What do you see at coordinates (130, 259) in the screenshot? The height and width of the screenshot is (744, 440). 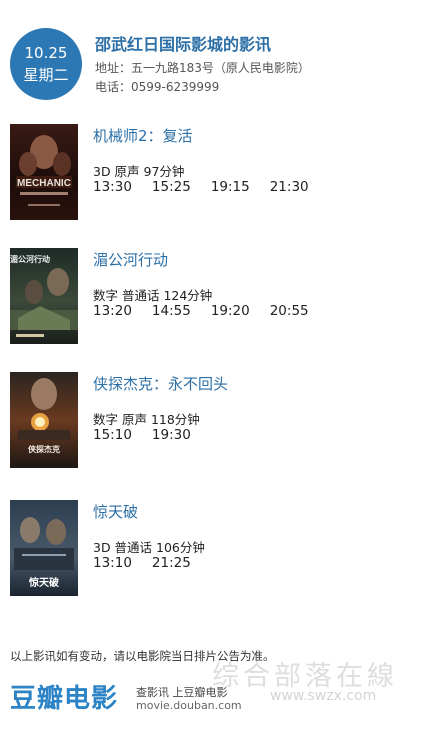 I see `movie-title: 湄公河行动` at bounding box center [130, 259].